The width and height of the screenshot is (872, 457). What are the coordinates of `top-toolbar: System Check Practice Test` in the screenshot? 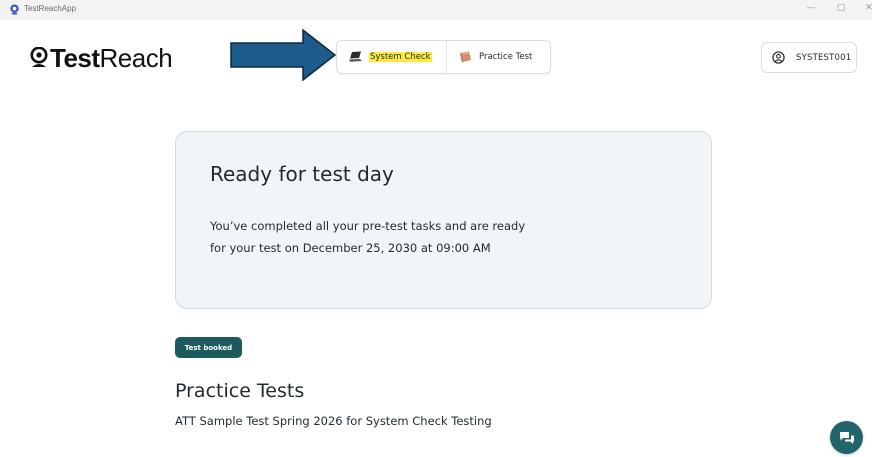 It's located at (443, 57).